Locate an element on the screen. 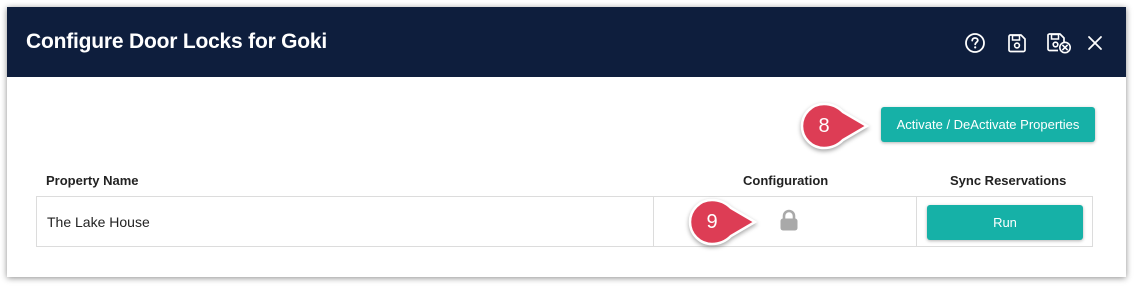  column-header-property-name: Property Name is located at coordinates (92, 180).